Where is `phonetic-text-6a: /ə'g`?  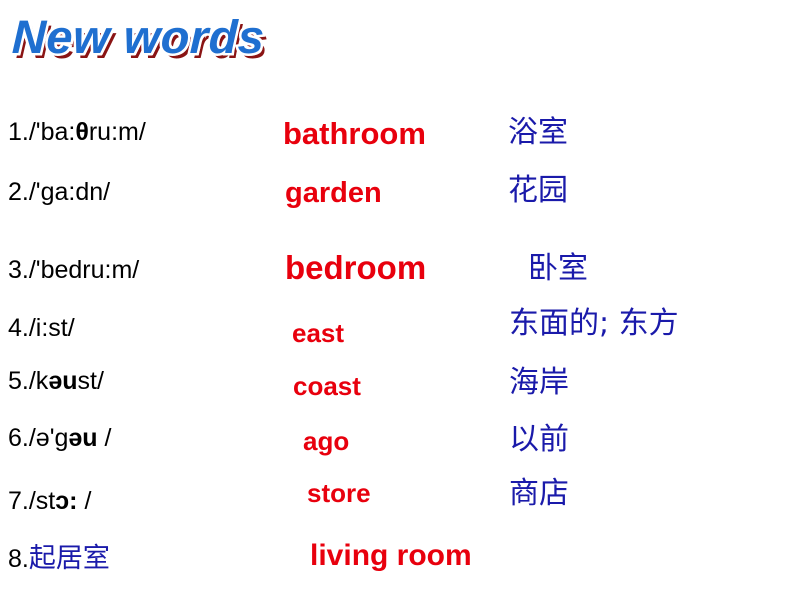 phonetic-text-6a: /ə'g is located at coordinates (48, 438).